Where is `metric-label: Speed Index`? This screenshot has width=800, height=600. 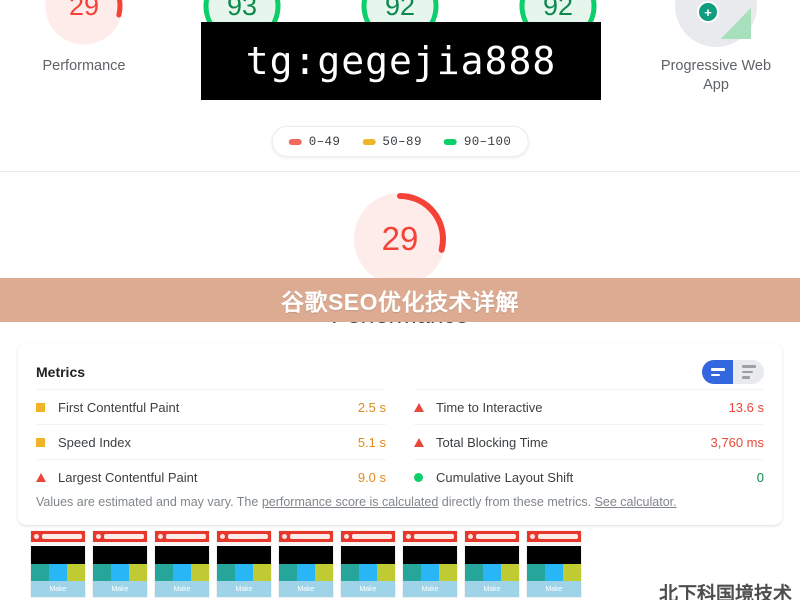
metric-label: Speed Index is located at coordinates (95, 442).